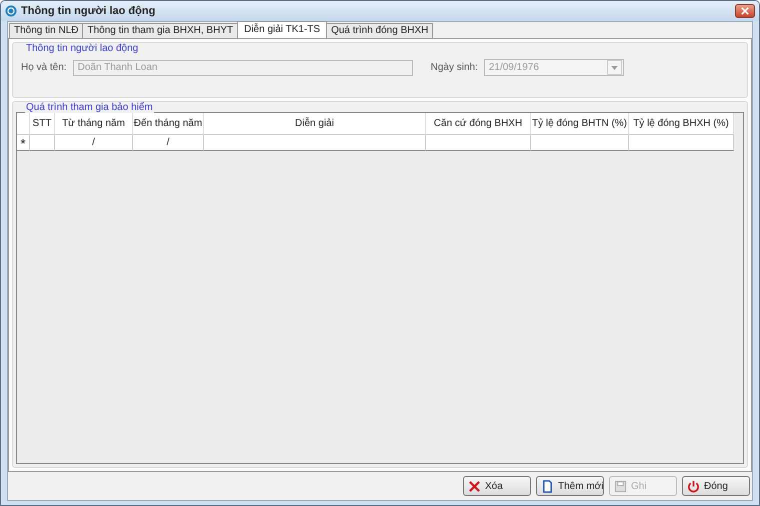 This screenshot has height=506, width=760. Describe the element at coordinates (570, 486) in the screenshot. I see `new-button: Thêm mới` at that location.